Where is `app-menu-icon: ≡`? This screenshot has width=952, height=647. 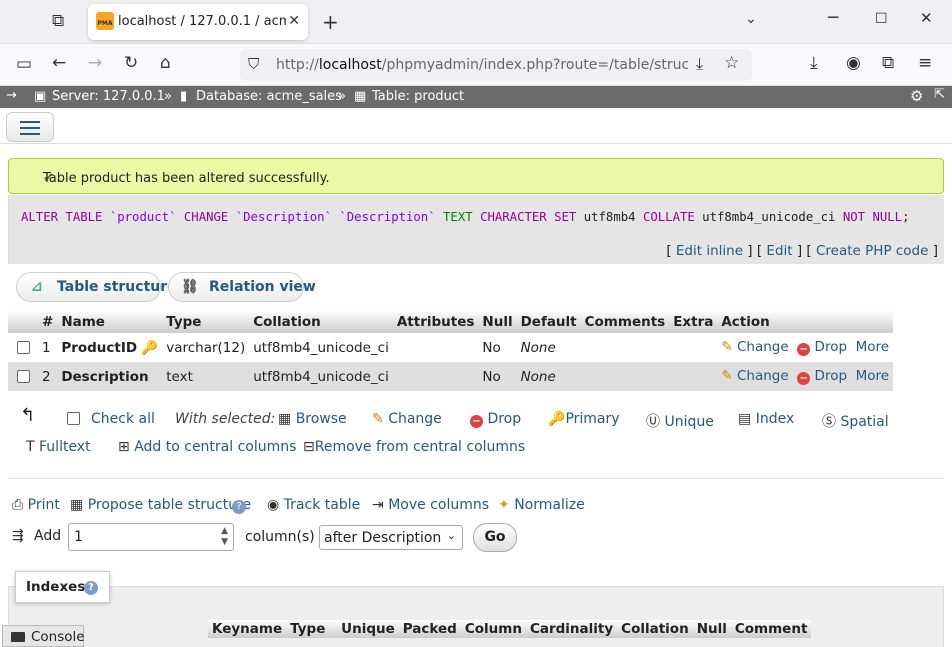
app-menu-icon: ≡ is located at coordinates (925, 63).